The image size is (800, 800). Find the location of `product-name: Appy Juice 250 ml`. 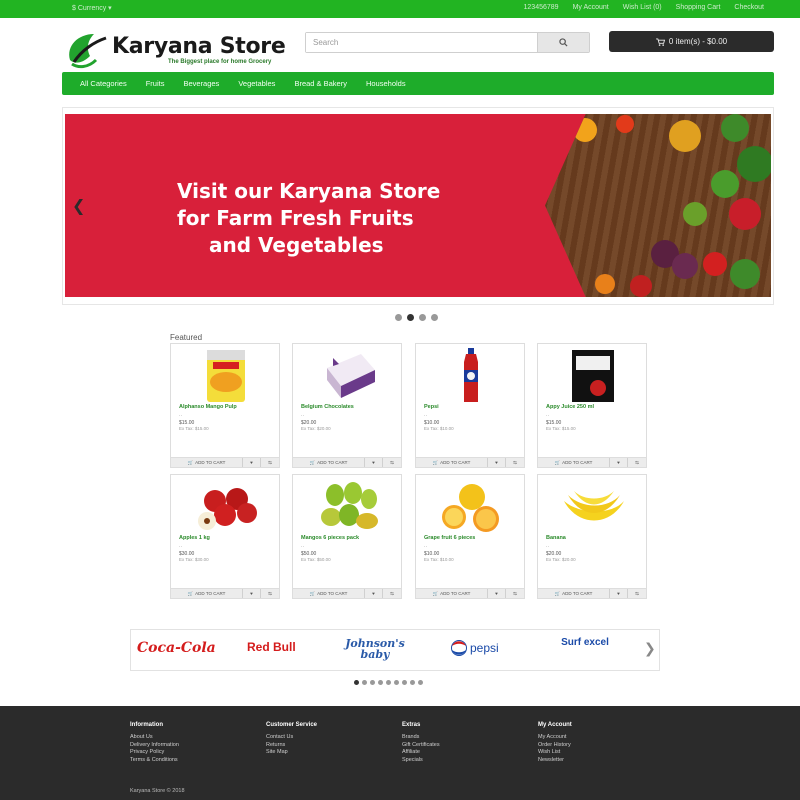

product-name: Appy Juice 250 ml is located at coordinates (570, 407).